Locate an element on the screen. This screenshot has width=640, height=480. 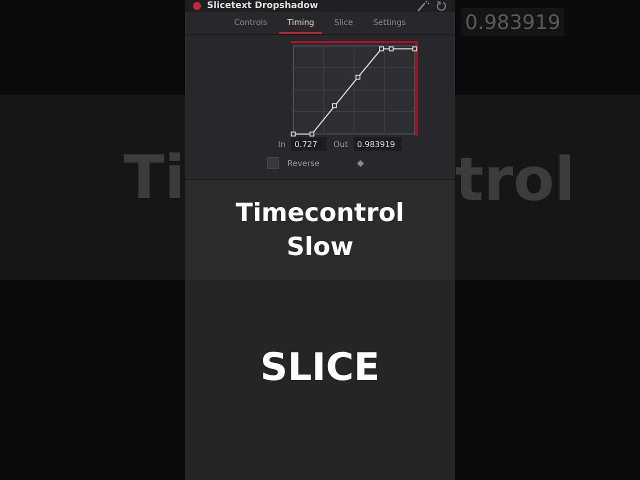
caption-text: SLICE is located at coordinates (320, 368).